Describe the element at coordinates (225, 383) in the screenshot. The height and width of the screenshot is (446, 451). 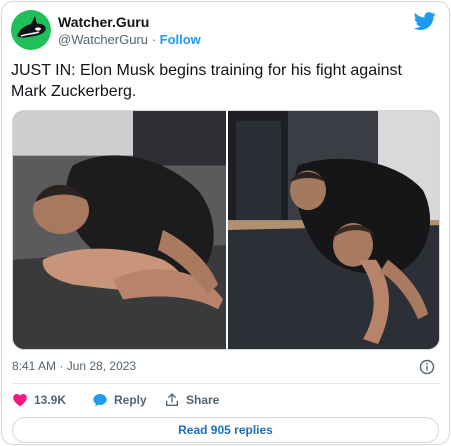
I see `divider` at that location.